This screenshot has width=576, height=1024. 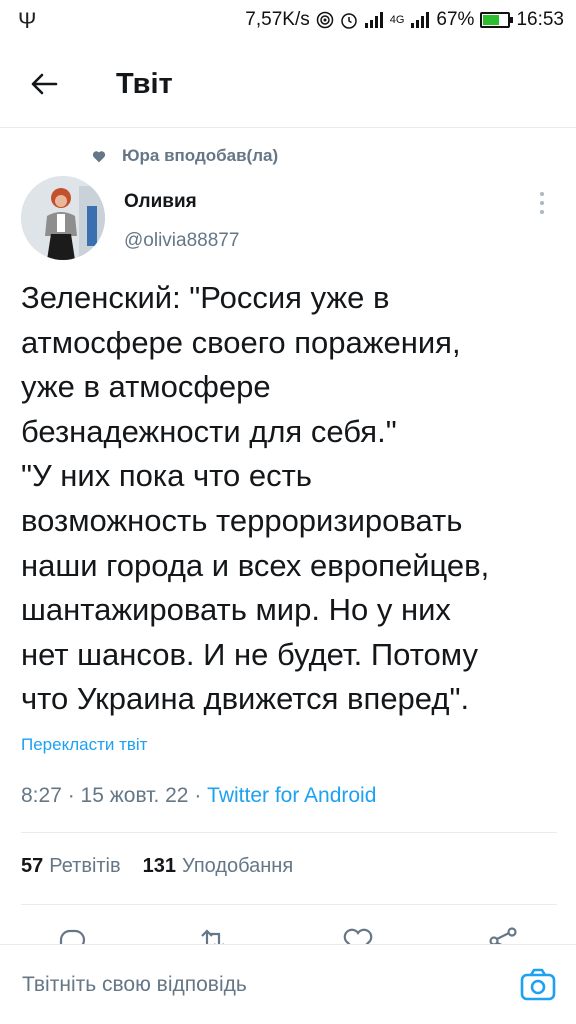 I want to click on likes-label: Уподобання, so click(x=237, y=866).